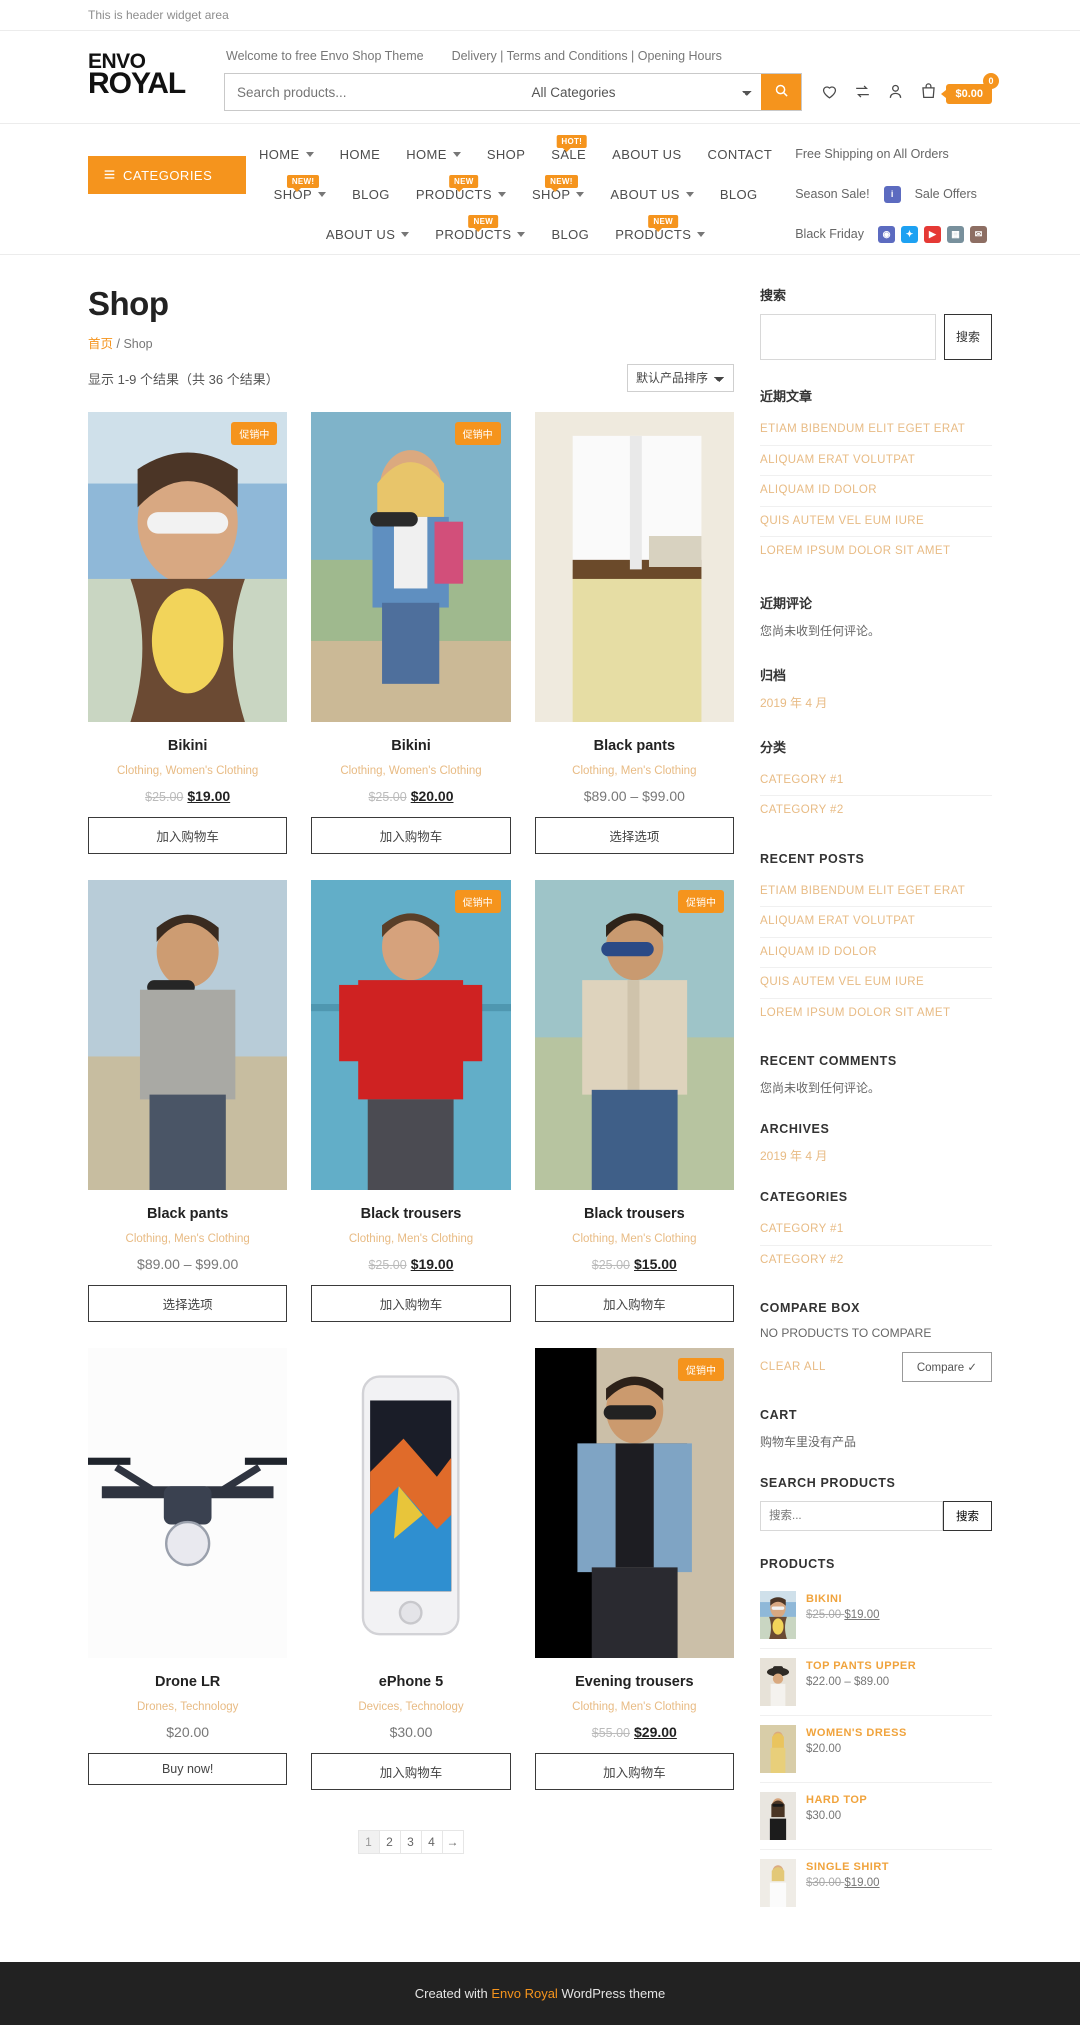  What do you see at coordinates (524, 1993) in the screenshot?
I see `footer-brand-link: Envo Royal` at bounding box center [524, 1993].